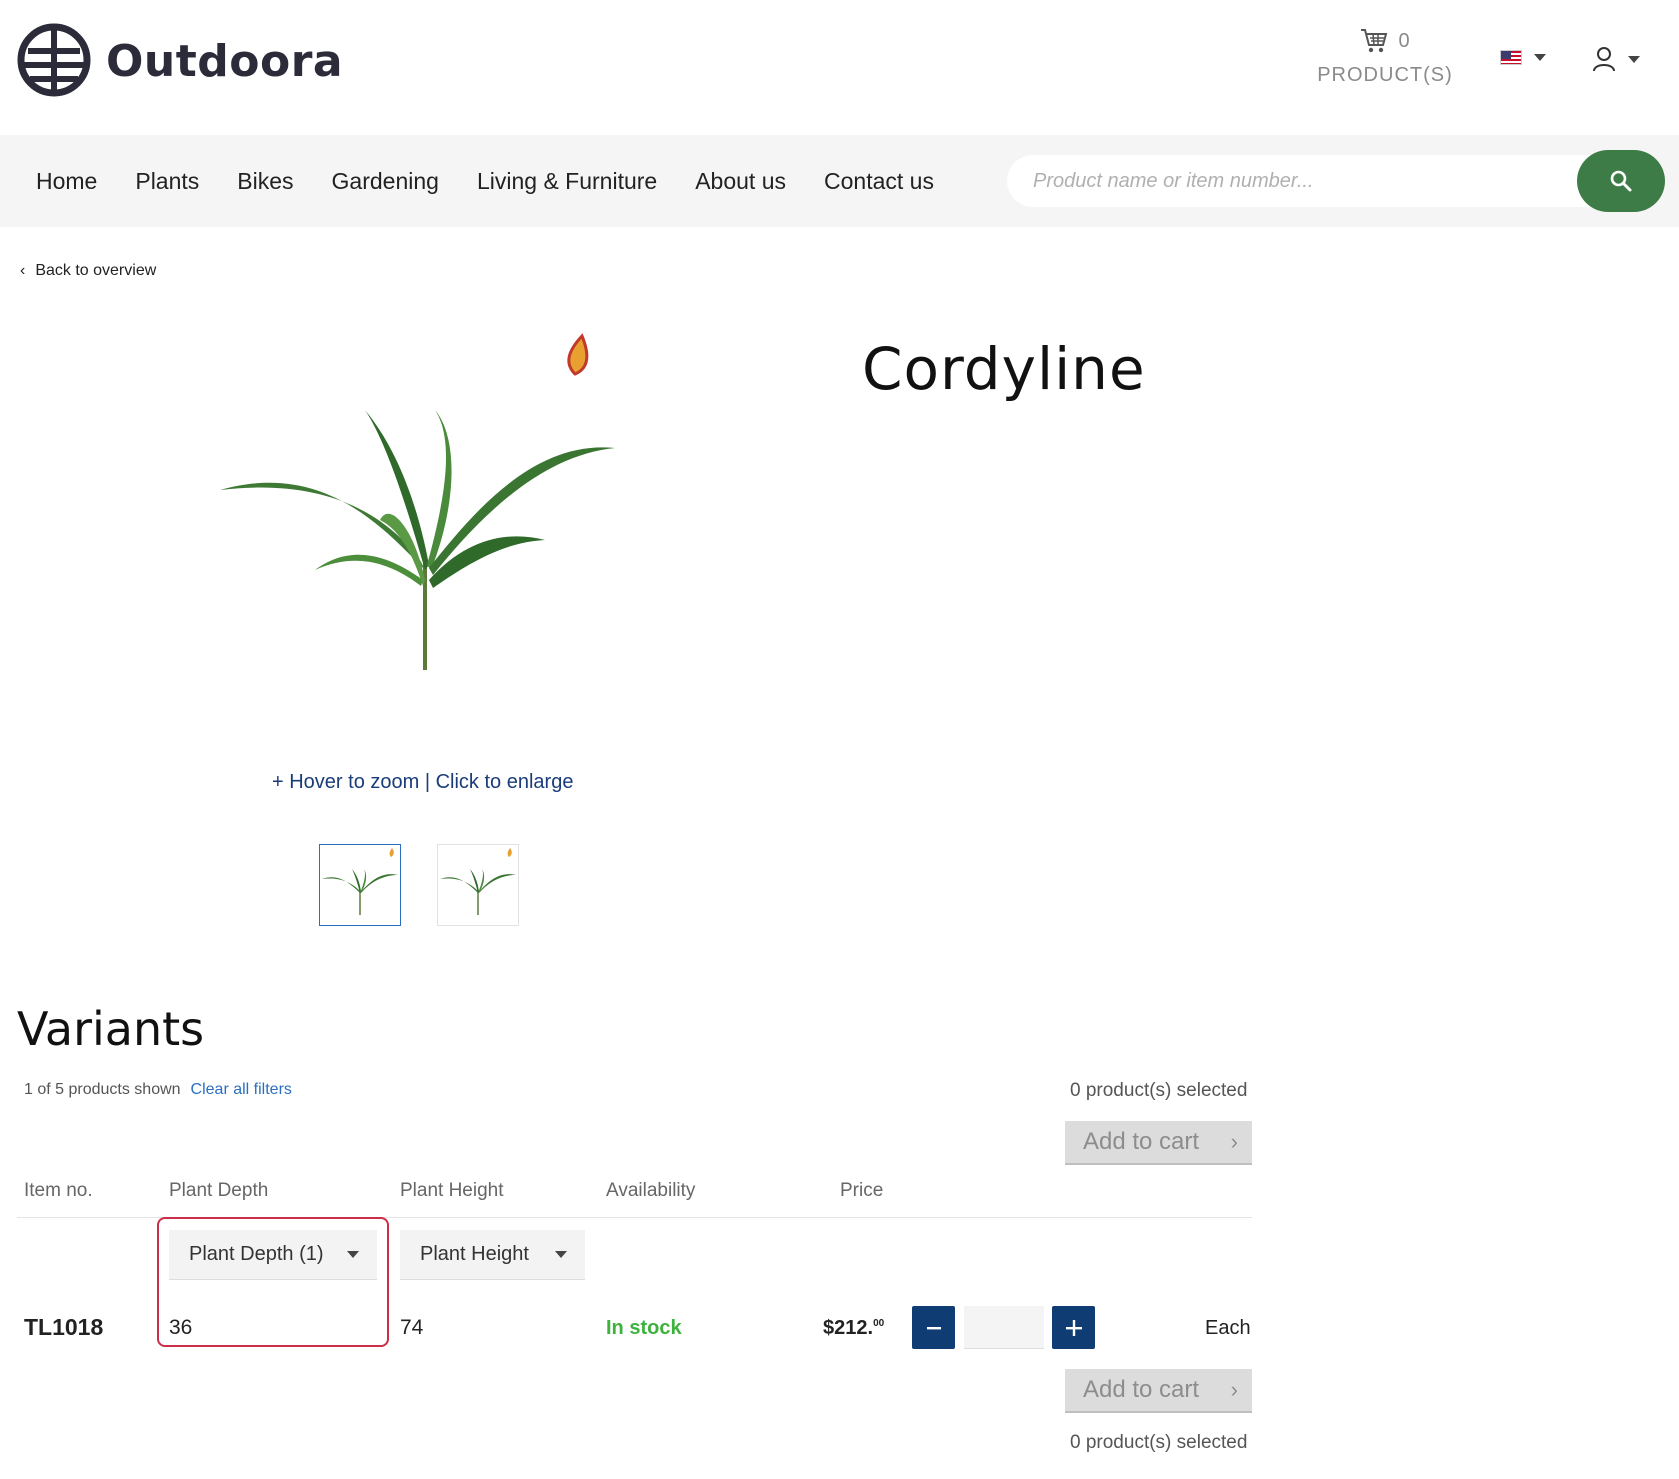 This screenshot has width=1679, height=1479. I want to click on cart-button: 0 PRODUCT(S), so click(1385, 59).